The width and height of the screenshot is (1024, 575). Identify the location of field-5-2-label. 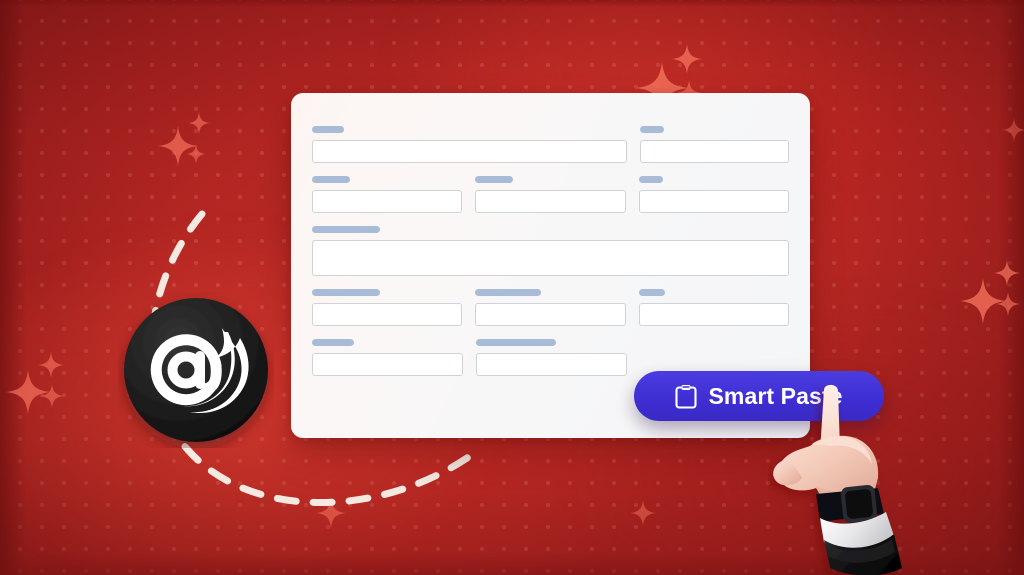
(516, 342).